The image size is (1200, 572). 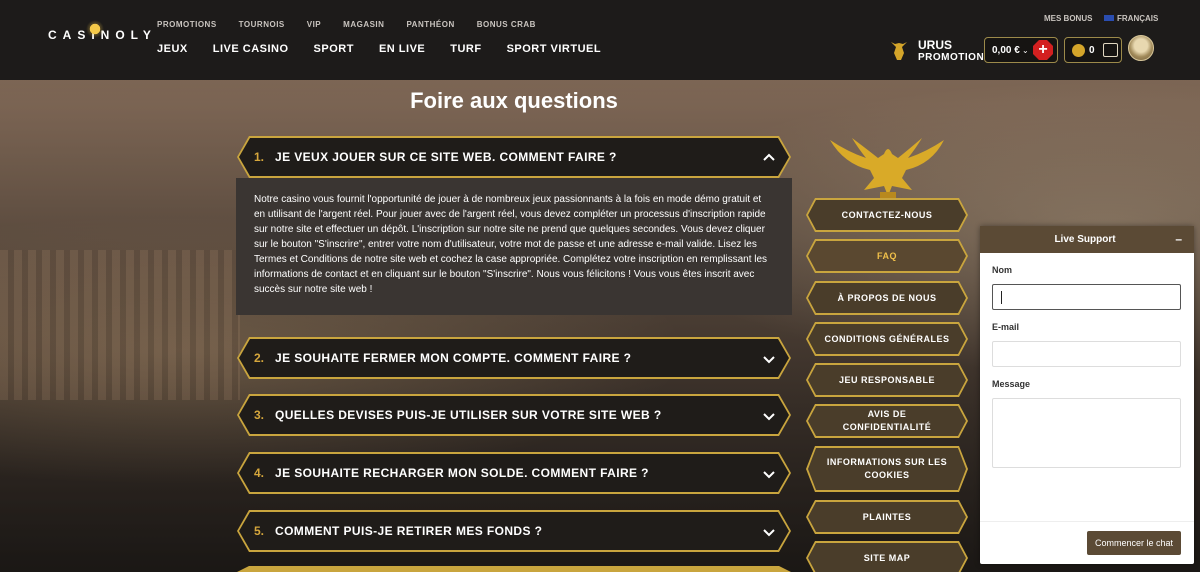 I want to click on top-nav-promotions: PROMOTIONS, so click(x=187, y=24).